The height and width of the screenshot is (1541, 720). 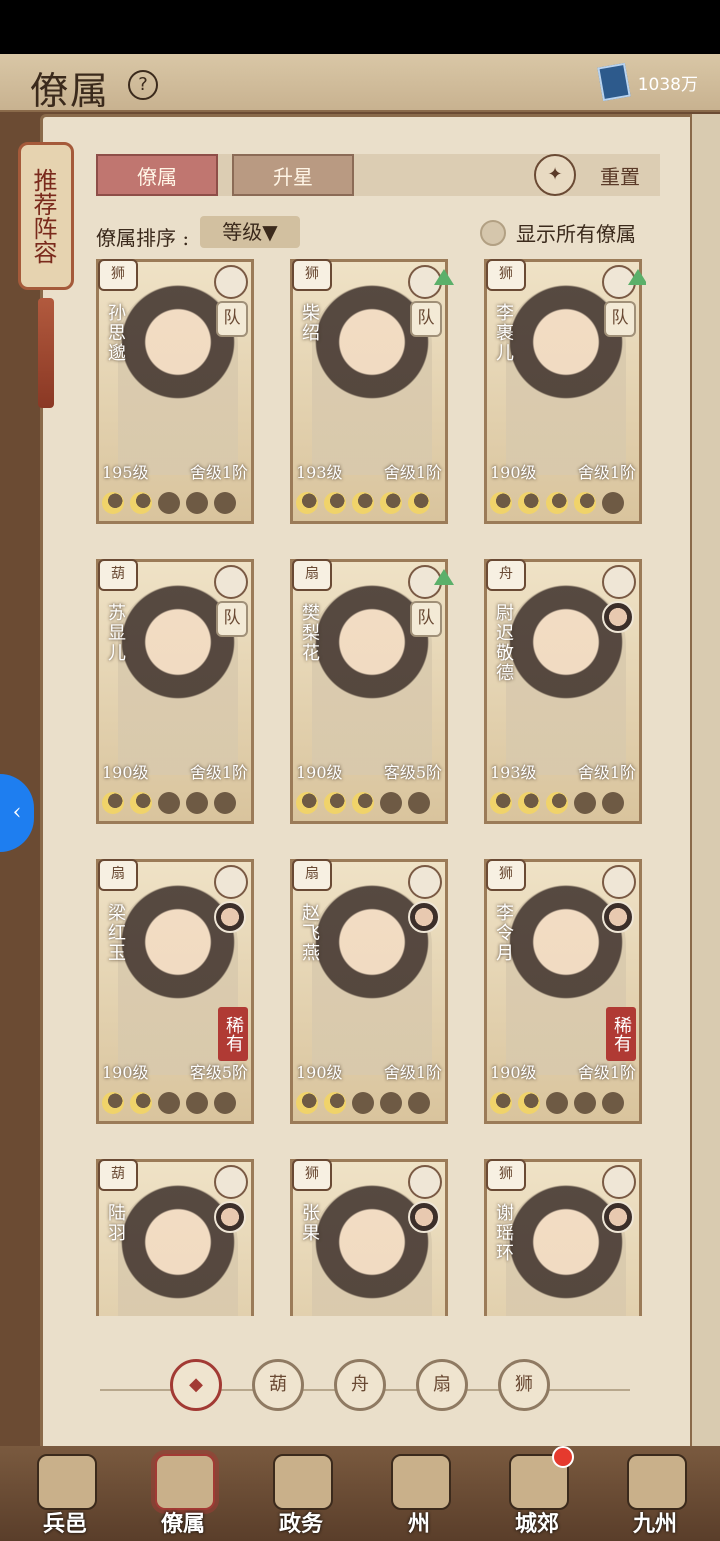 What do you see at coordinates (587, 175) in the screenshot?
I see `reset-button: ✦ 重置` at bounding box center [587, 175].